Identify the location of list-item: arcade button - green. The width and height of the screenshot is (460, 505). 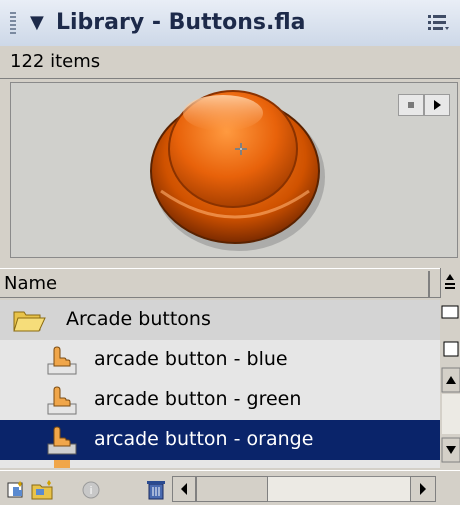
(220, 400).